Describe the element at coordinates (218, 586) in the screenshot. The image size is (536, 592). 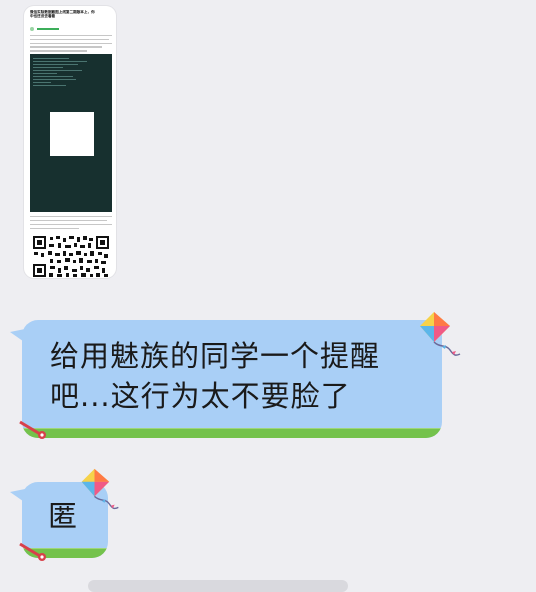
I see `next-message-edge` at that location.